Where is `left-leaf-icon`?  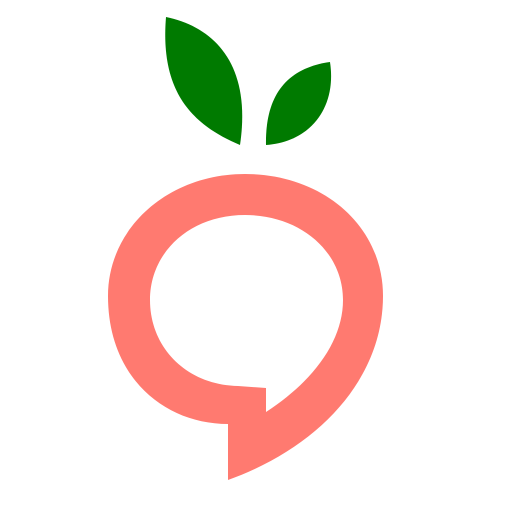
left-leaf-icon is located at coordinates (204, 81).